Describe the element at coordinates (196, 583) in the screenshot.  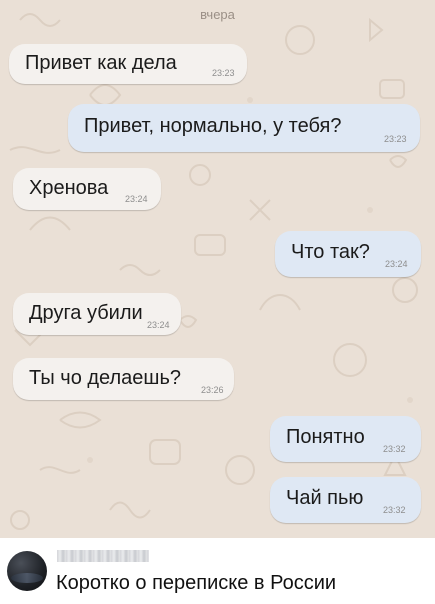
I see `post-caption: Коротко о переписке в России` at that location.